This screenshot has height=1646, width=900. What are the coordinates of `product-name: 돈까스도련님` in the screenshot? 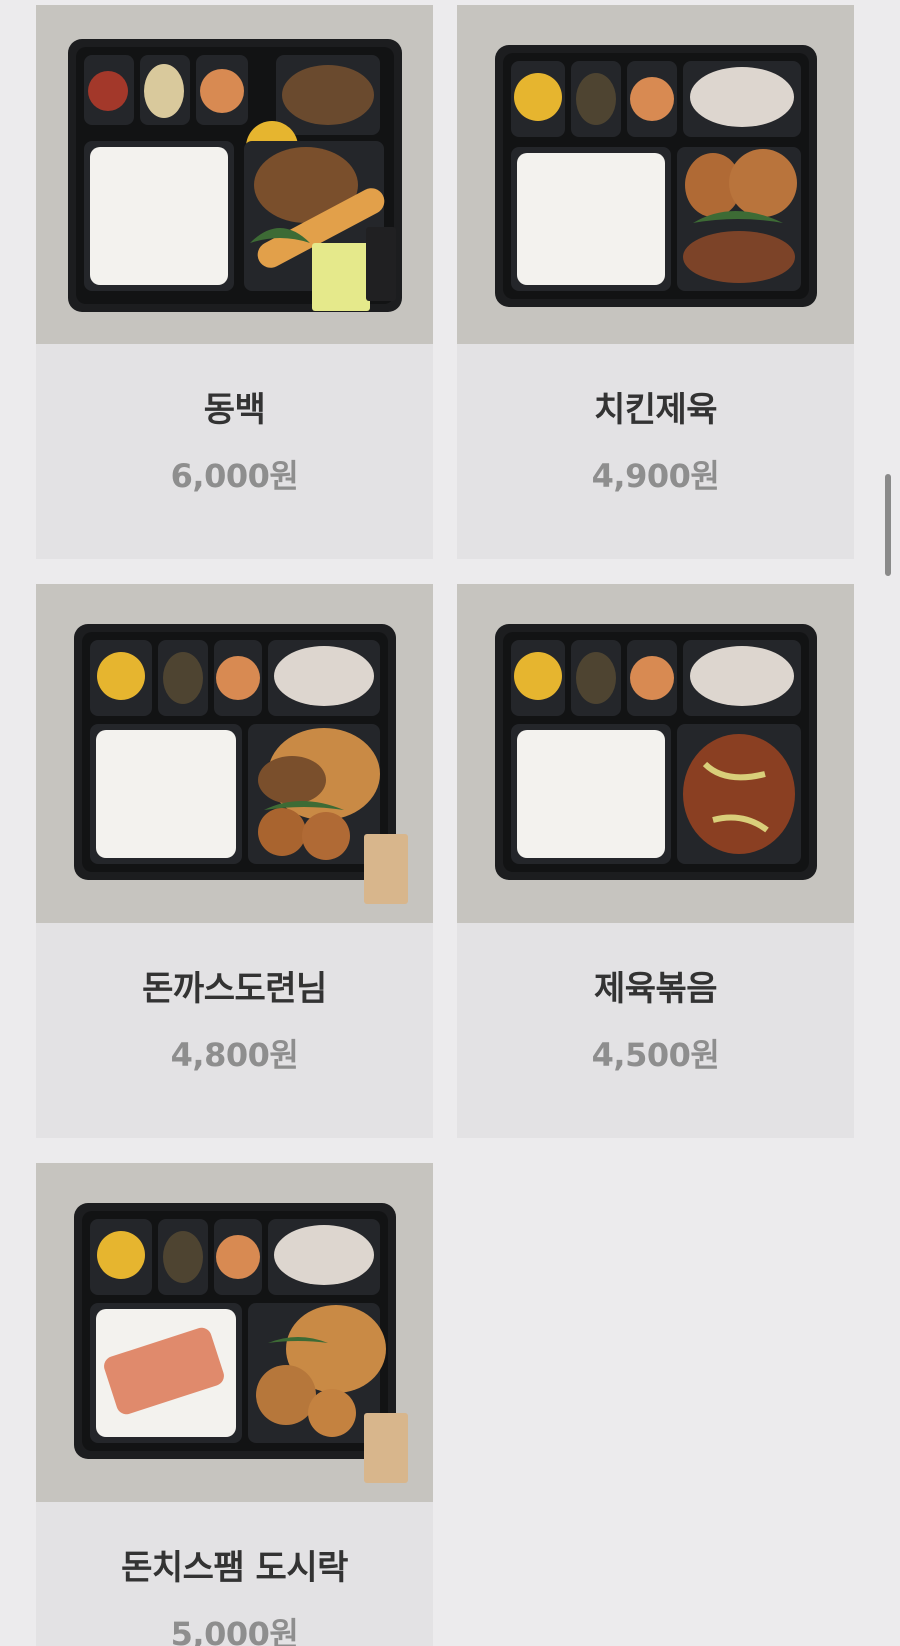 It's located at (234, 989).